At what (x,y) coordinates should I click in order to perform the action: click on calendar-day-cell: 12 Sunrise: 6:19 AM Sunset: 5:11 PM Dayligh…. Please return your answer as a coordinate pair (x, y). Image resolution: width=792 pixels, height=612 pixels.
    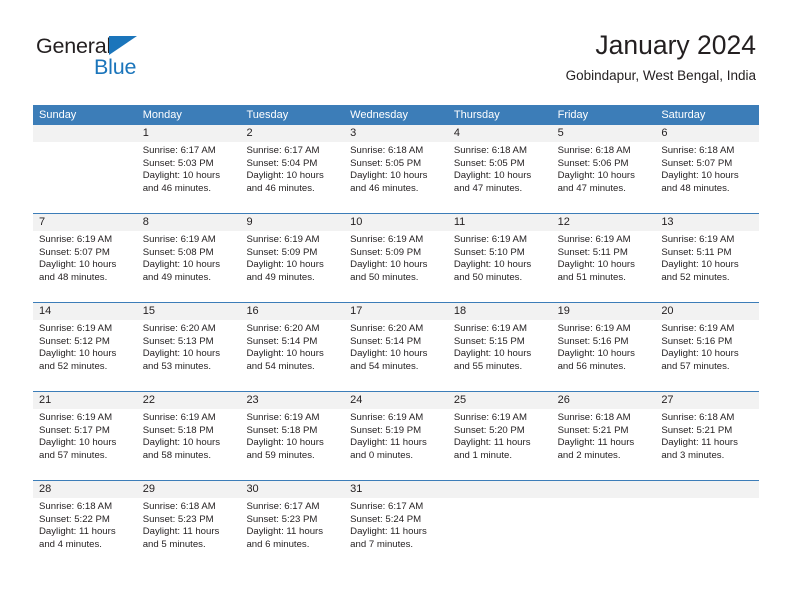
    Looking at the image, I should click on (603, 258).